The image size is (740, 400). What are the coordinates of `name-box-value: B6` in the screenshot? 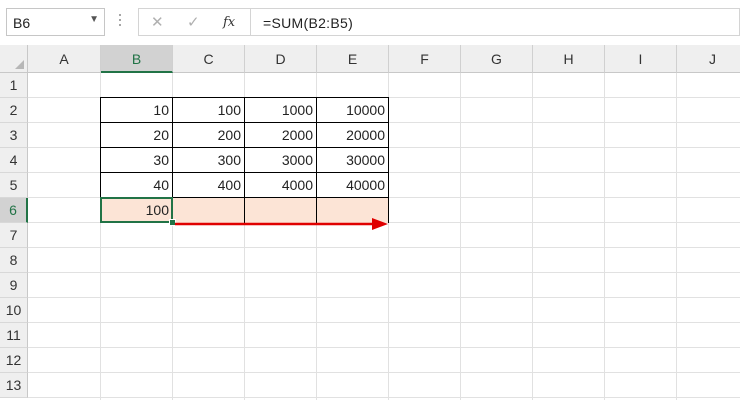 It's located at (22, 23).